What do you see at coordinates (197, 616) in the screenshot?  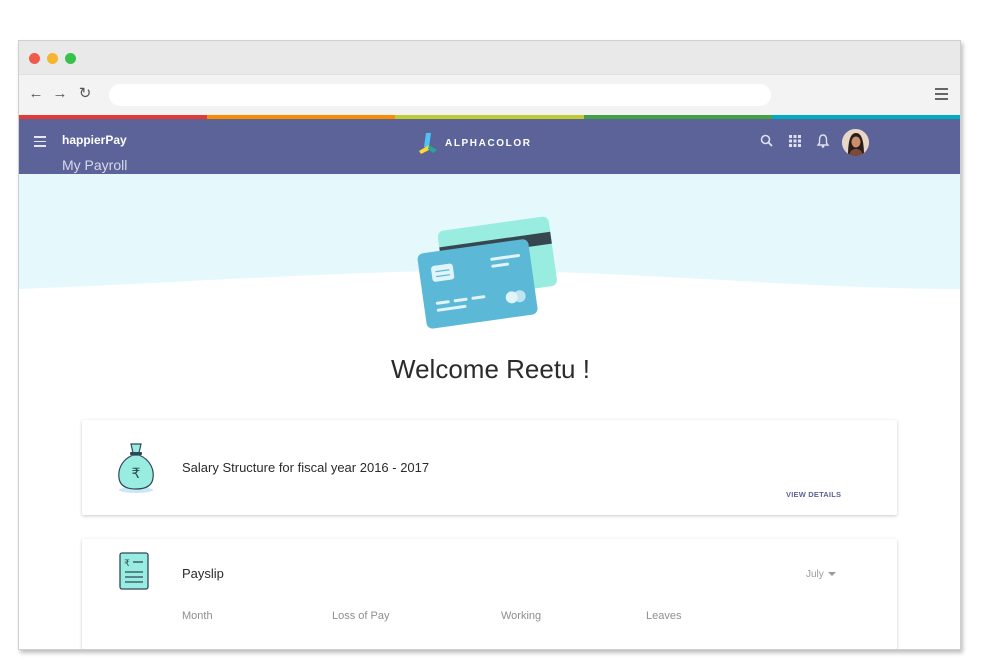 I see `column-header-month: Month` at bounding box center [197, 616].